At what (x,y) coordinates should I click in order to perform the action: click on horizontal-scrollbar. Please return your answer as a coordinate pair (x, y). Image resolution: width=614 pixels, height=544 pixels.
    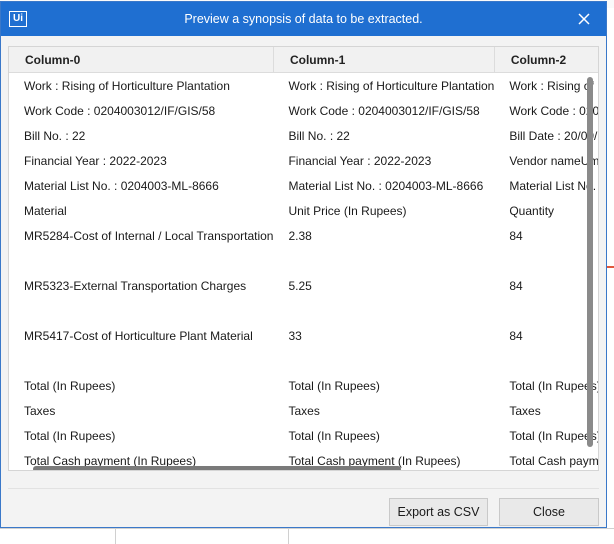
    Looking at the image, I should click on (217, 468).